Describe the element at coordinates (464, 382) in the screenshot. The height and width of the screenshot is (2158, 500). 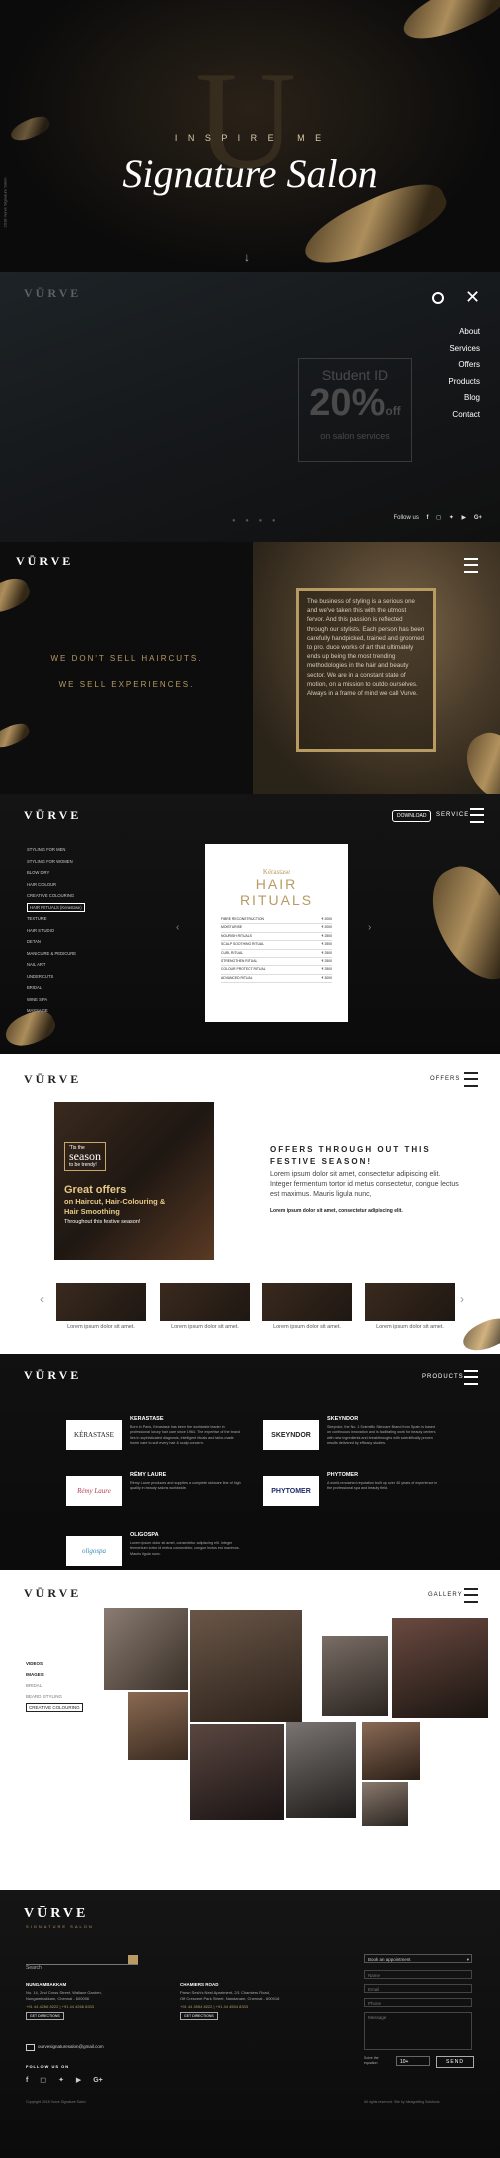
I see `menu-item-products: Products` at that location.